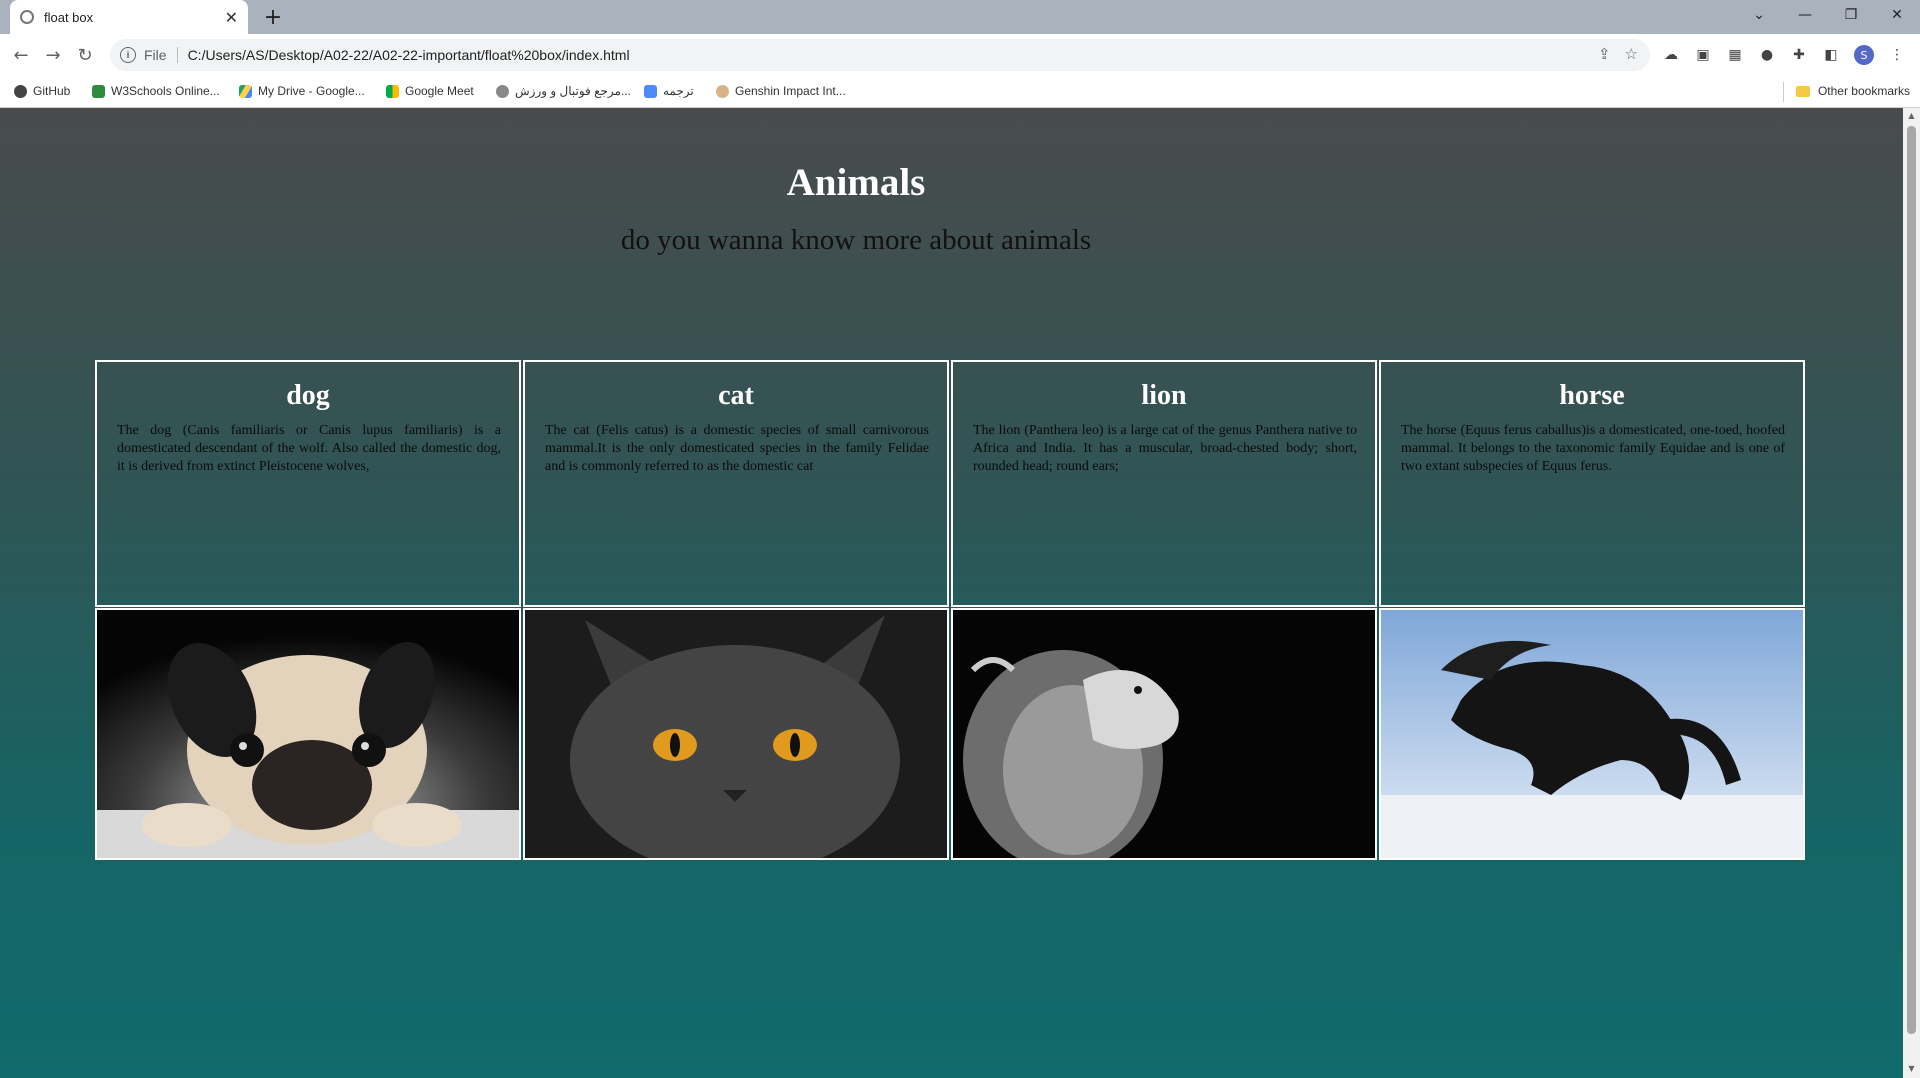  I want to click on scroll-up-icon: ▲, so click(1911, 115).